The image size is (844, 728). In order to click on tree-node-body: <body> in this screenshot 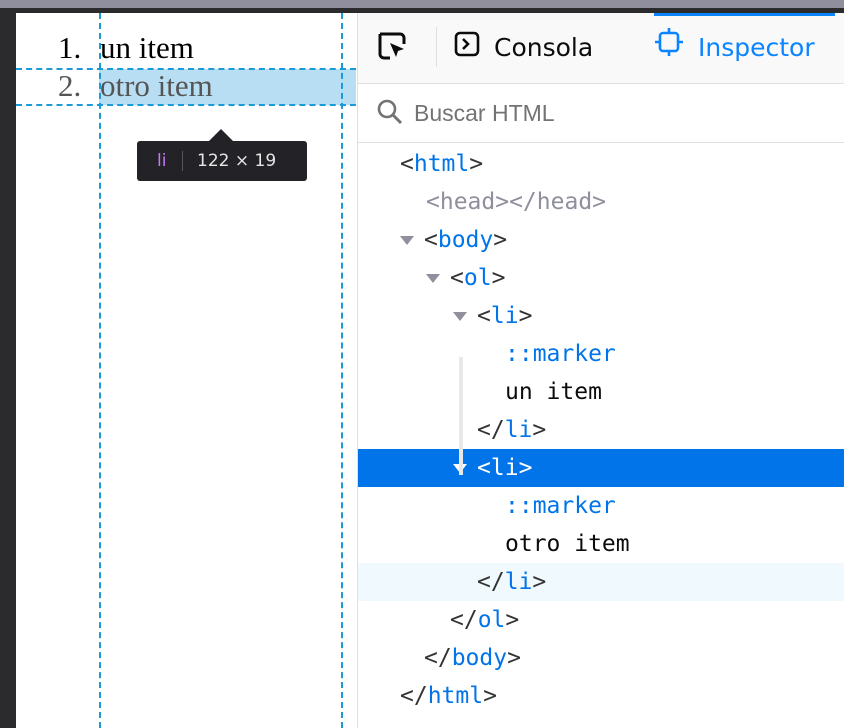, I will do `click(601, 240)`.